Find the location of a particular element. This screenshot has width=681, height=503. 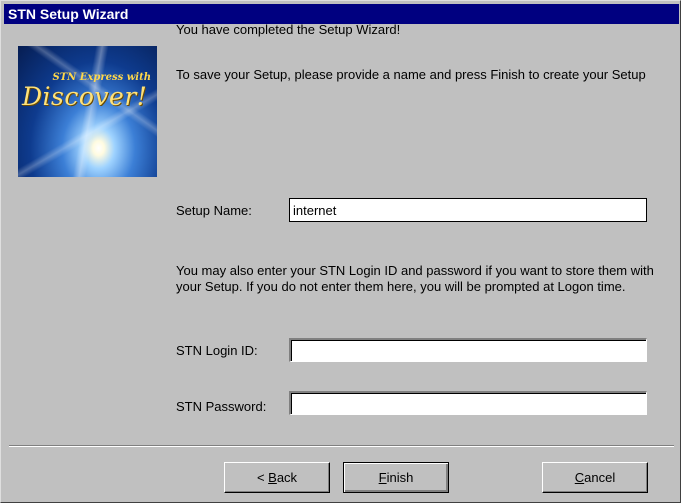

button-separator is located at coordinates (341, 446).